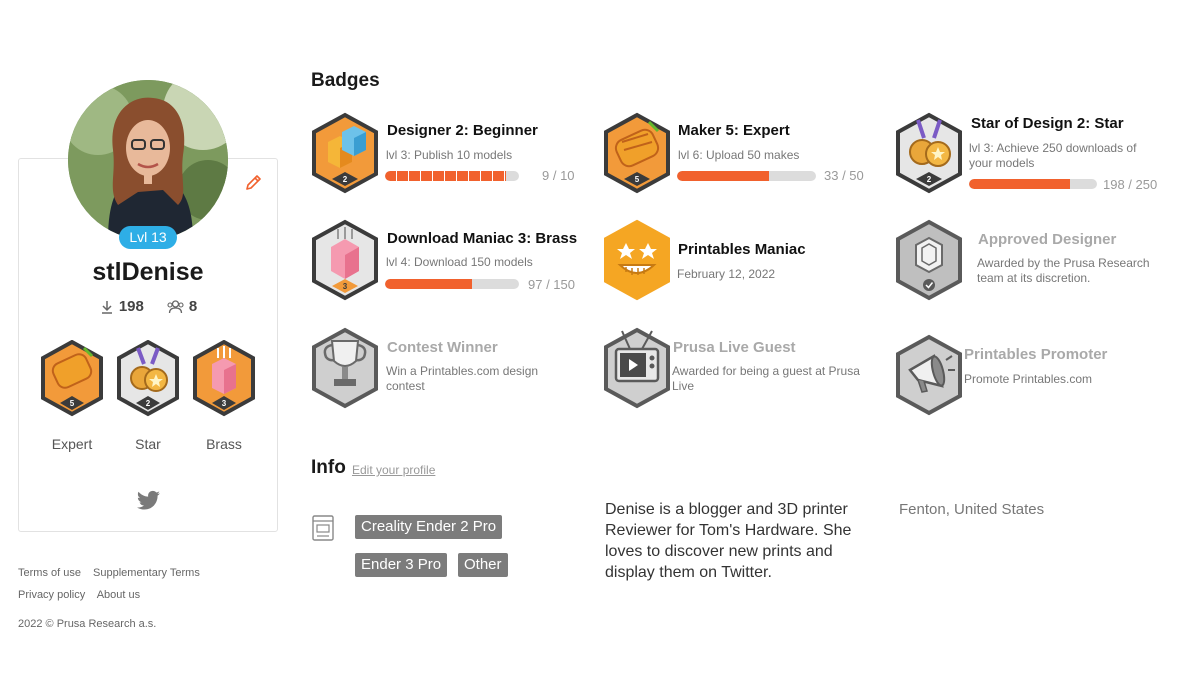  Describe the element at coordinates (742, 249) in the screenshot. I see `badge-title: Printables Maniac` at that location.